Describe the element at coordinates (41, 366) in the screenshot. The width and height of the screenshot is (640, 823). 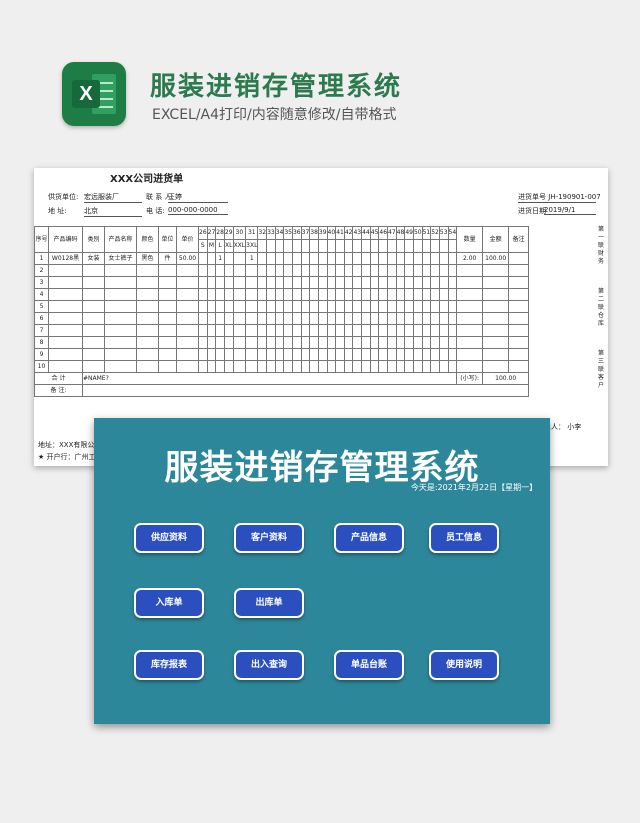
I see `row-number: 10` at that location.